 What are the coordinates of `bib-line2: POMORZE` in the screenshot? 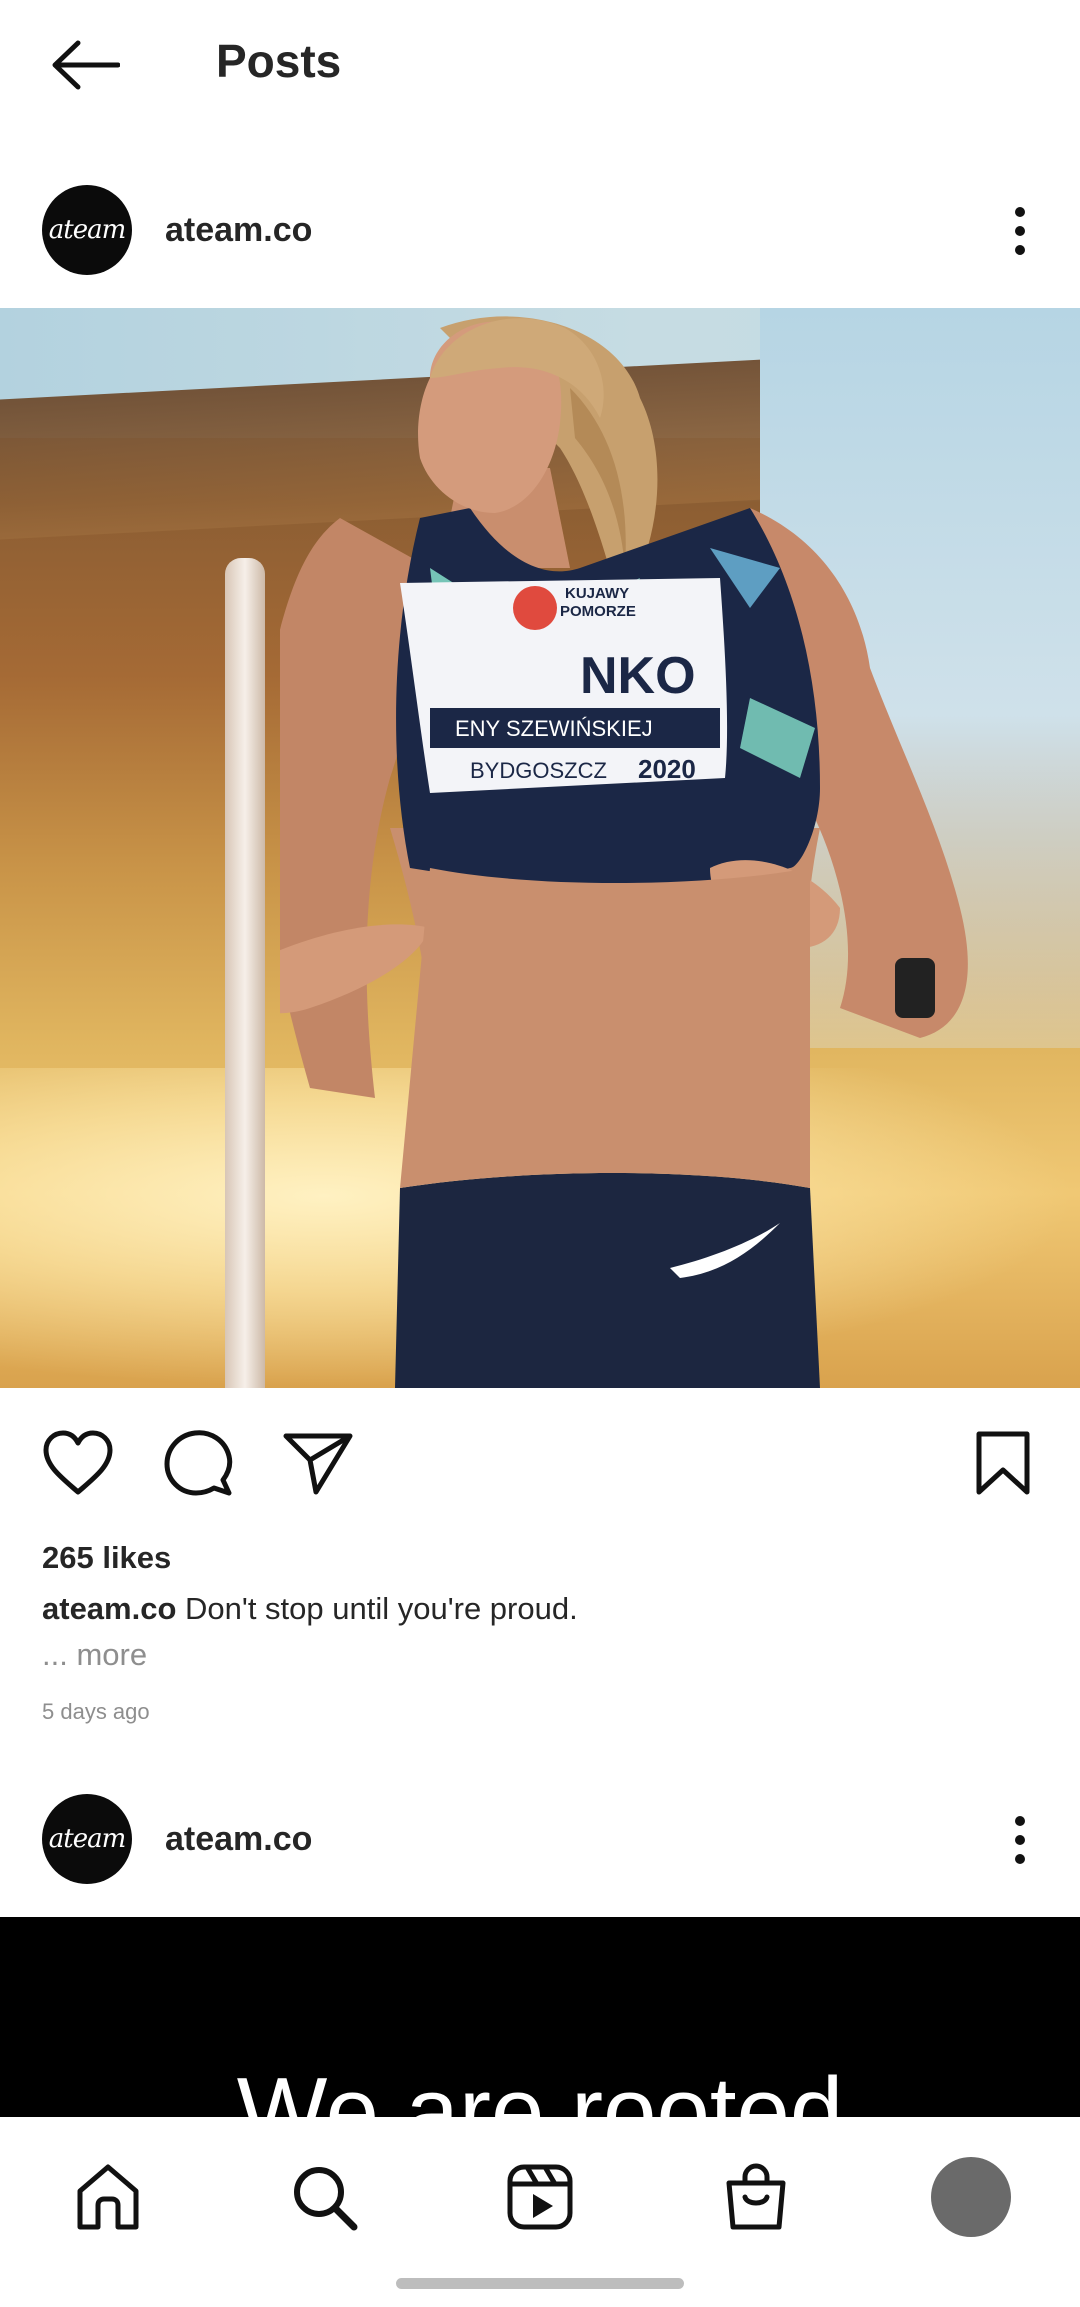 It's located at (598, 611).